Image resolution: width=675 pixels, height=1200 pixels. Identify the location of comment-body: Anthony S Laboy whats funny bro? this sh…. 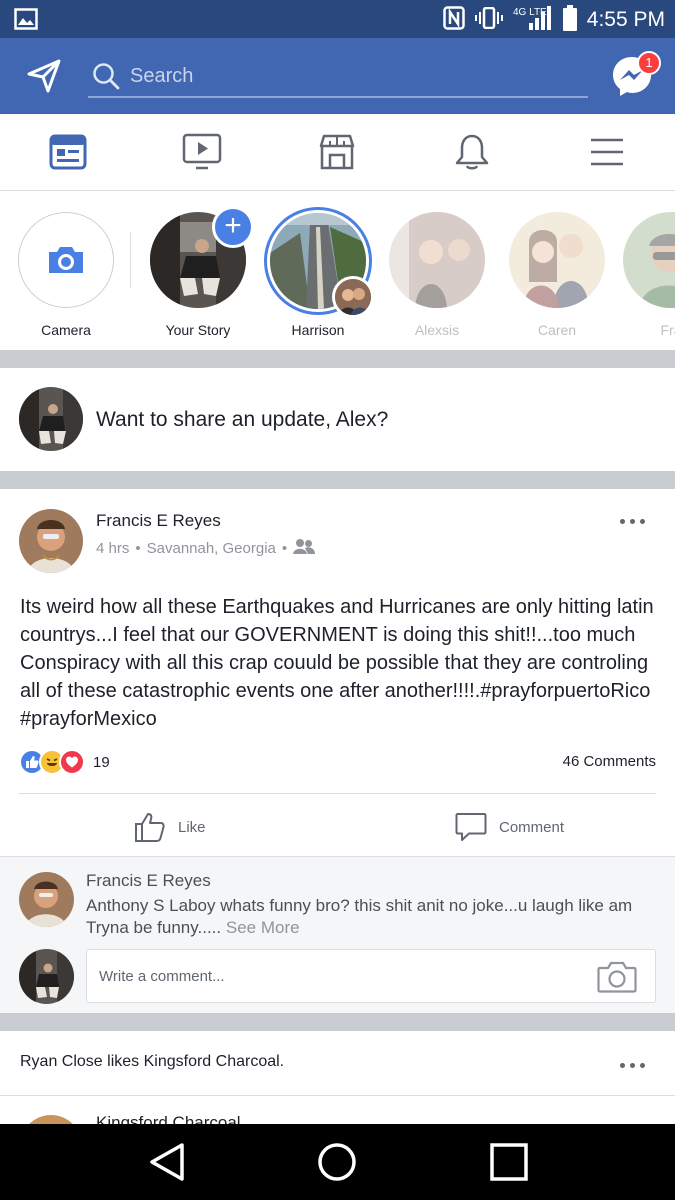
(359, 916).